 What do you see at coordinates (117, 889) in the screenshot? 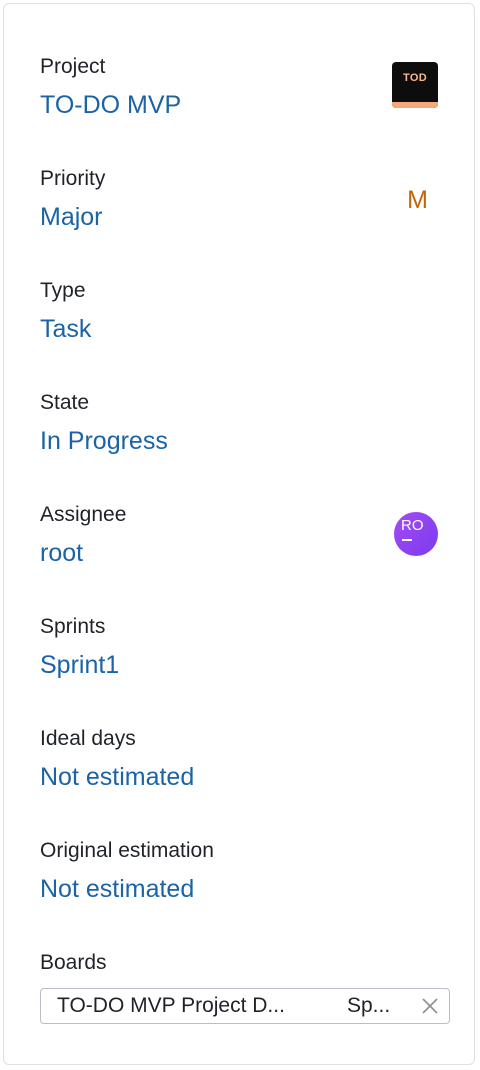
I see `original-estimation-value: Not estimated` at bounding box center [117, 889].